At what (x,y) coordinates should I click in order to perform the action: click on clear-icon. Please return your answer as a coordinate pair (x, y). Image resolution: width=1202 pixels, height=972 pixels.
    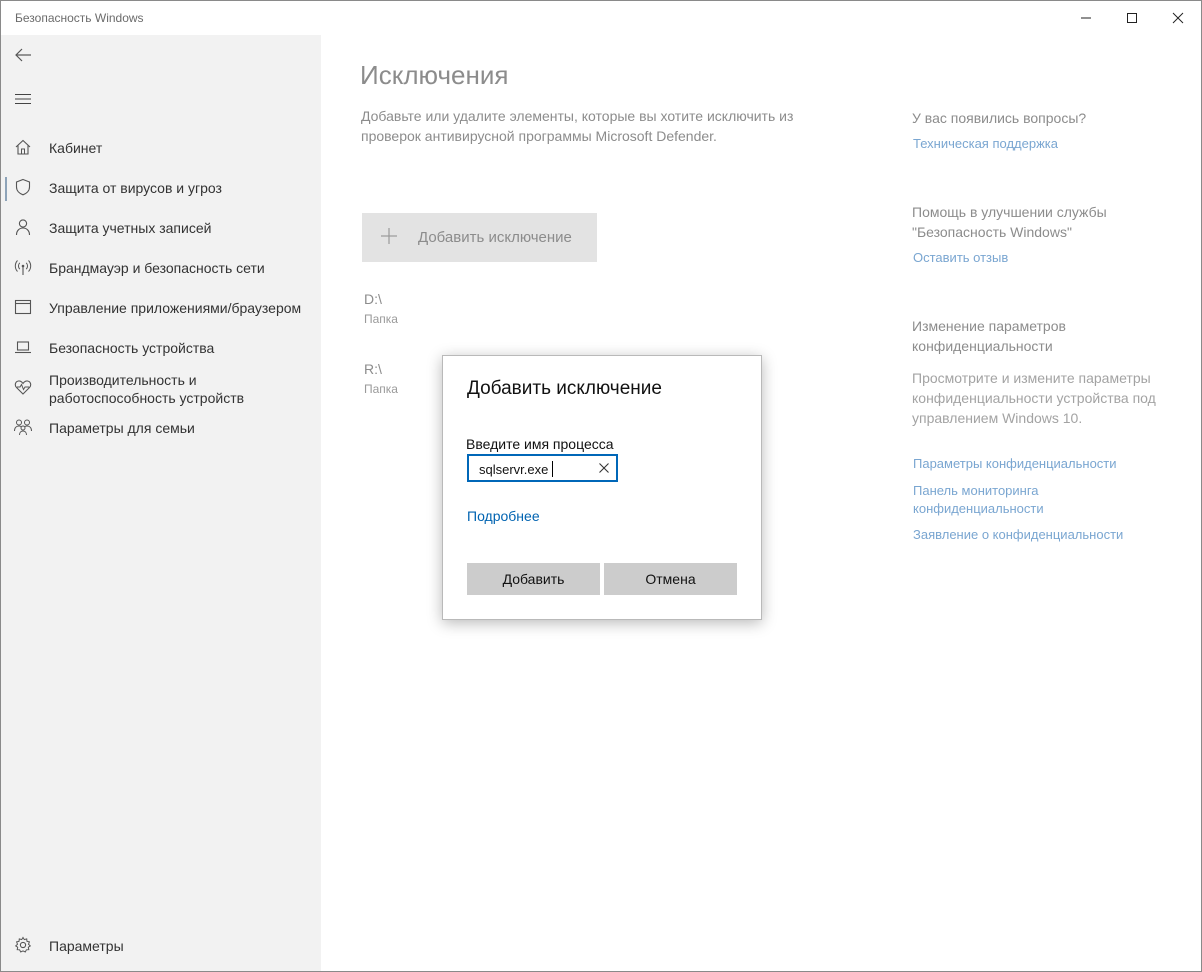
    Looking at the image, I should click on (604, 468).